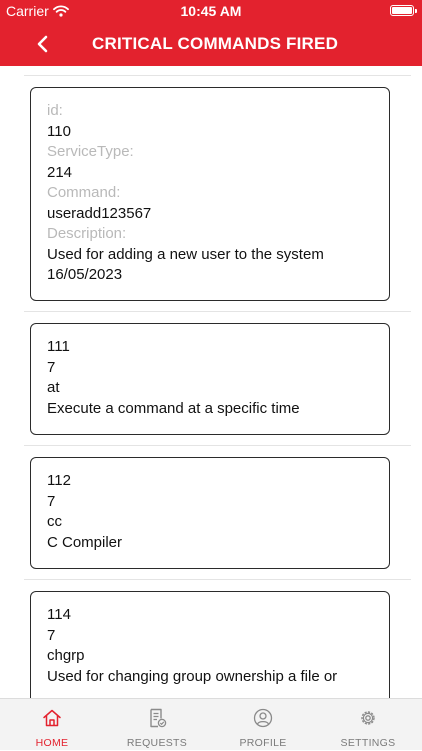 Image resolution: width=422 pixels, height=751 pixels. What do you see at coordinates (263, 718) in the screenshot?
I see `user-icon` at bounding box center [263, 718].